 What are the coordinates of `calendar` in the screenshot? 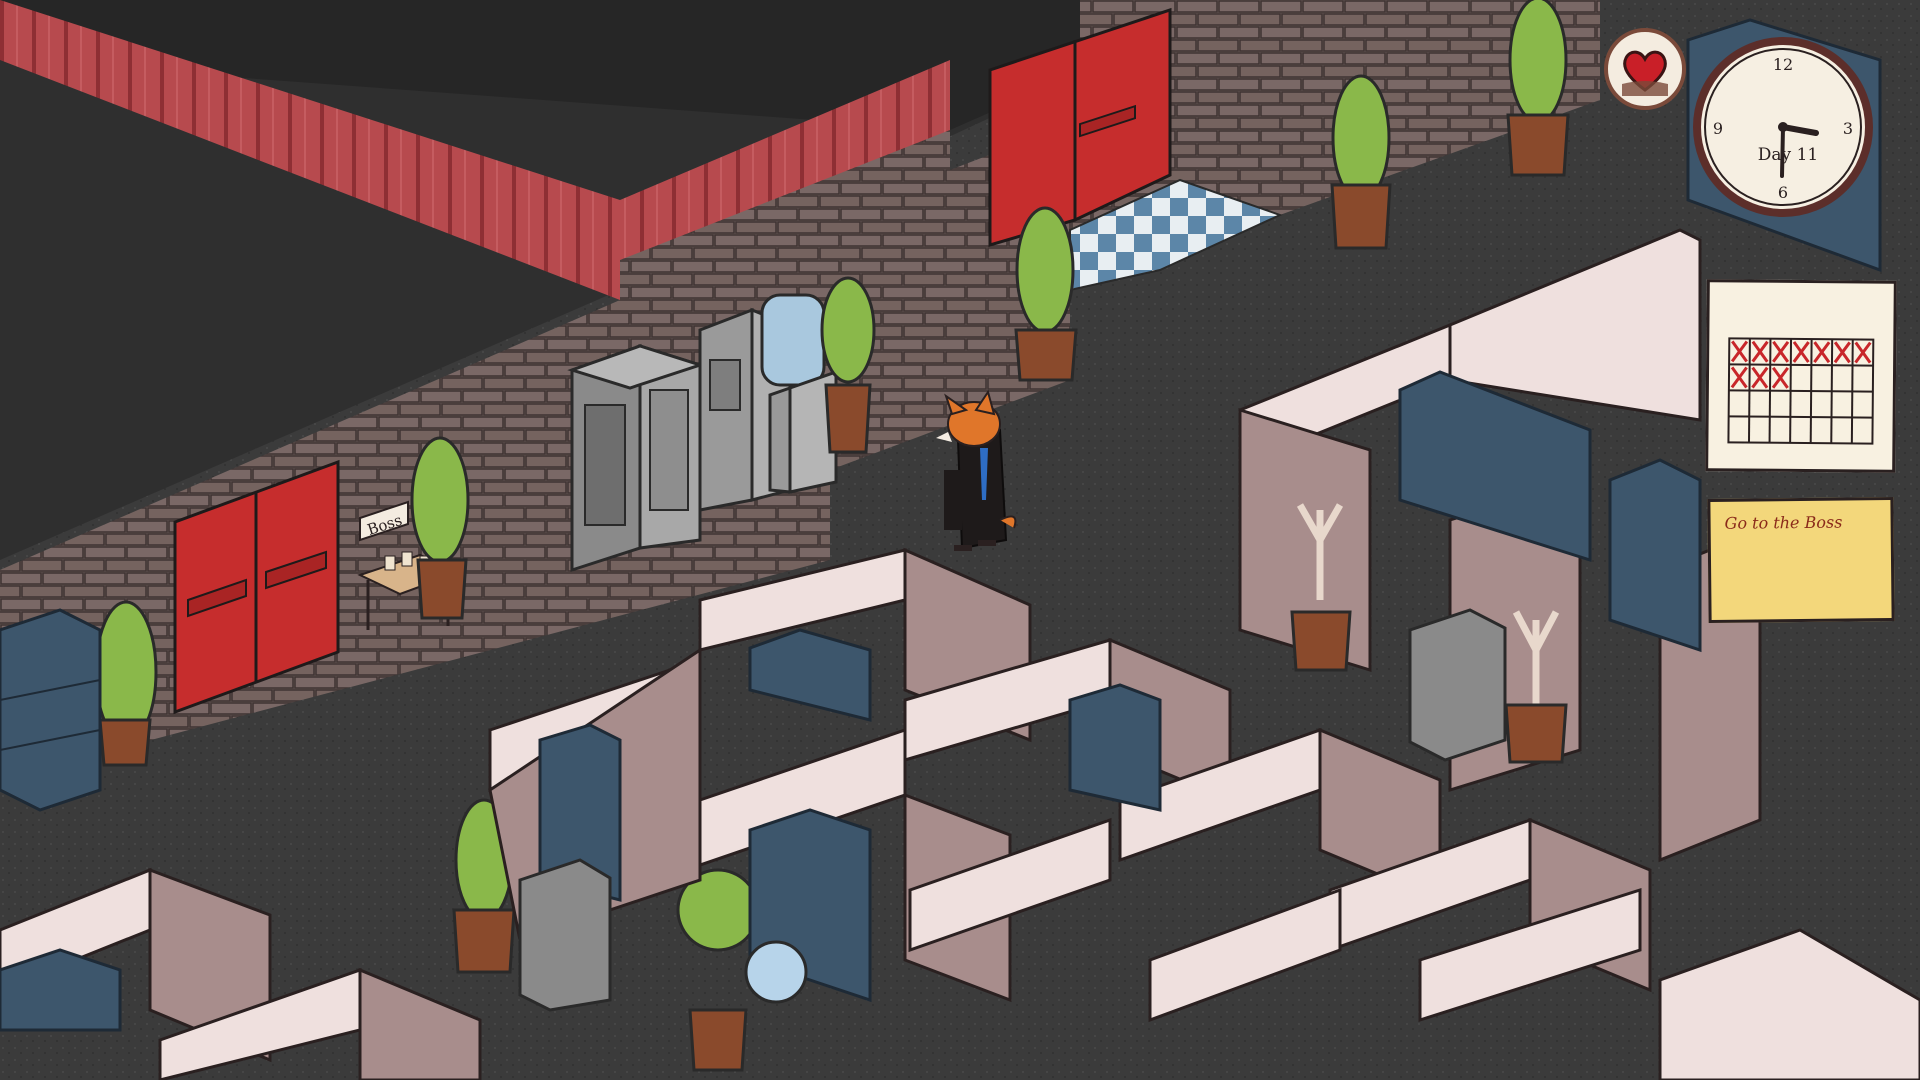 It's located at (1801, 376).